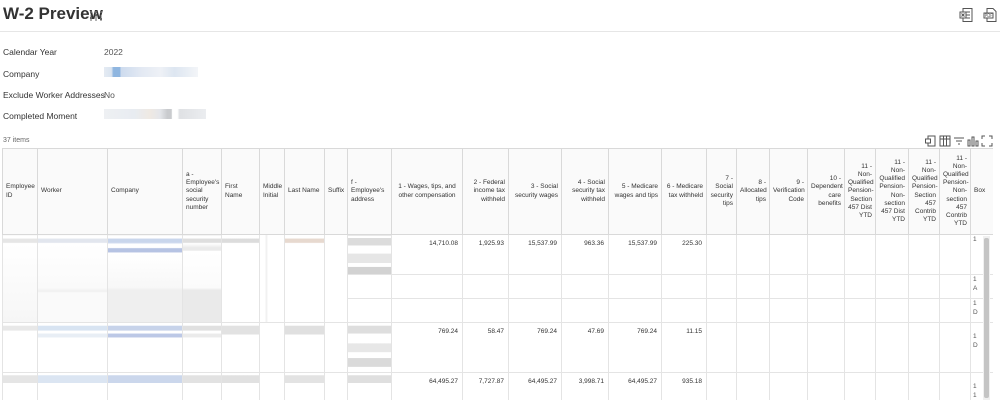  Describe the element at coordinates (721, 191) in the screenshot. I see `column-header: 7 - Social security tips` at that location.